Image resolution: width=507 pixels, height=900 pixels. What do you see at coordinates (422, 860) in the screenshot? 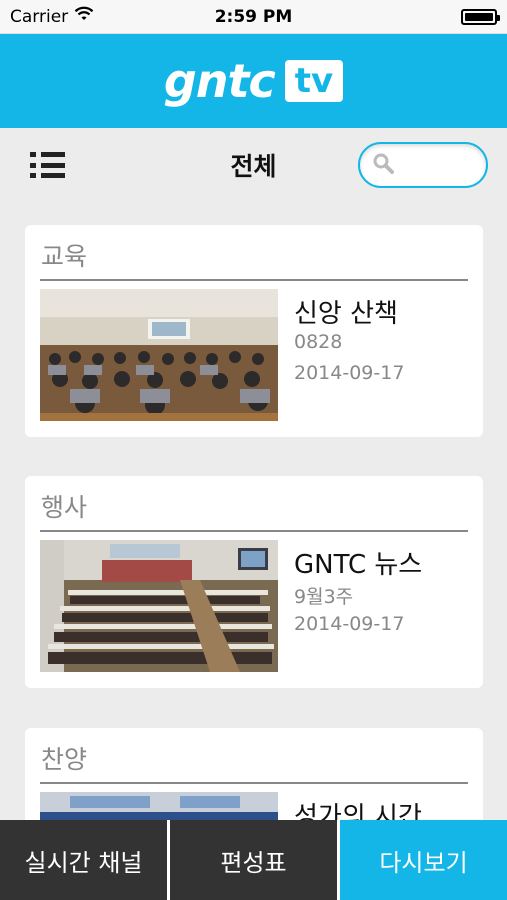
I see `tab-replay: 다시보기` at bounding box center [422, 860].